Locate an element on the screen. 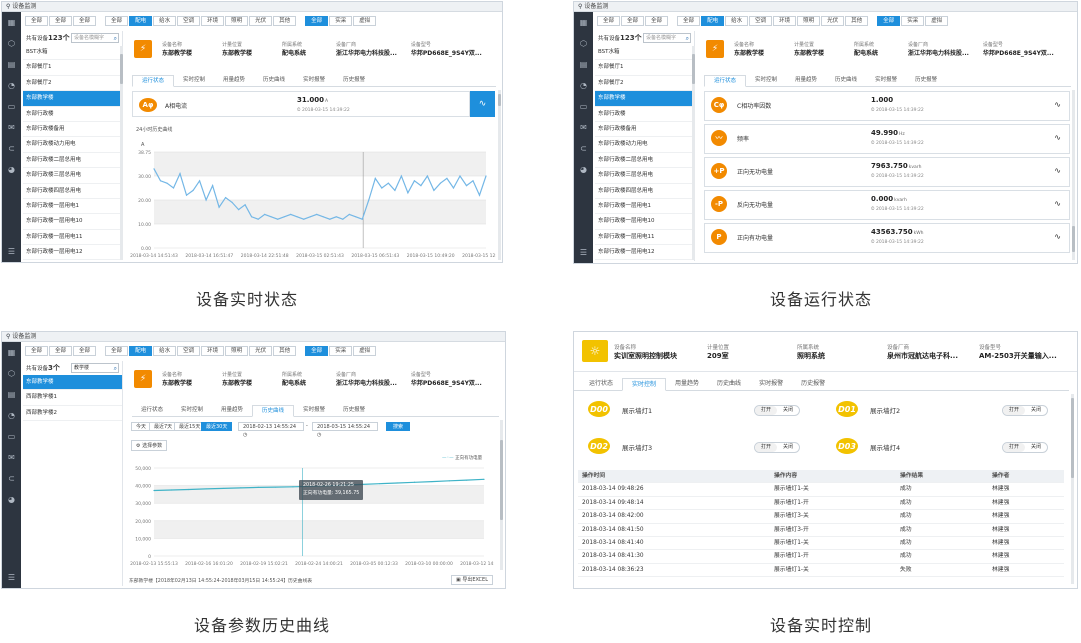  export-excel-button: ▣ 导出EXCEL is located at coordinates (472, 580).